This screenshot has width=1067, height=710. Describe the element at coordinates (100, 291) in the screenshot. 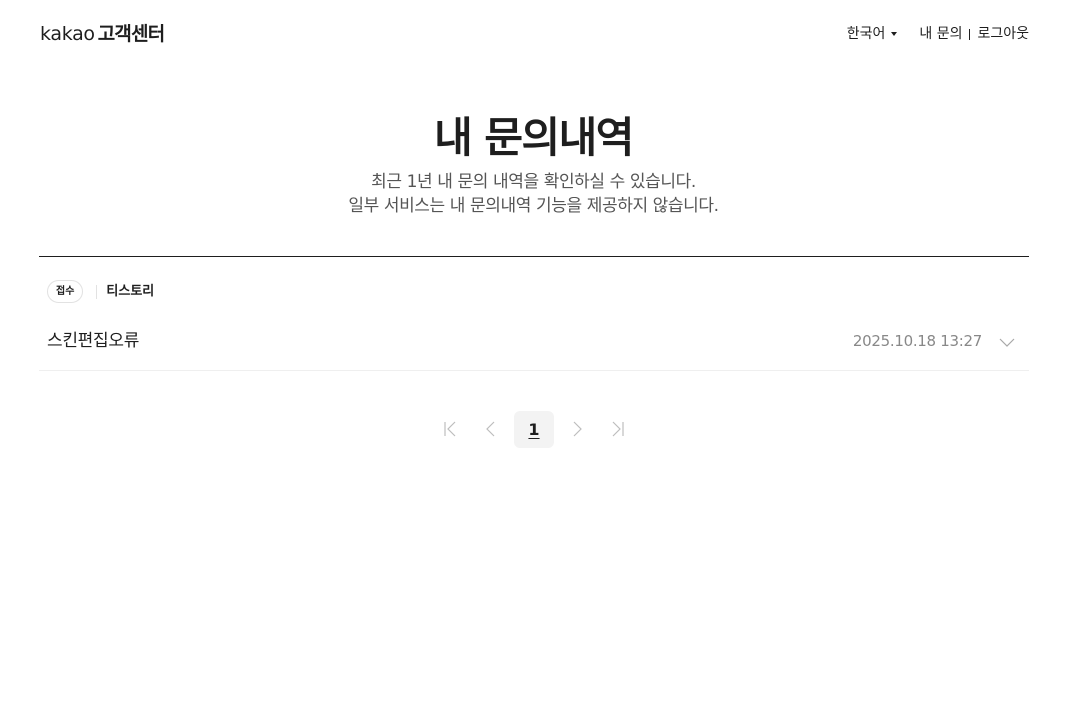

I see `inquiry-tags: 접수 티스토리` at that location.